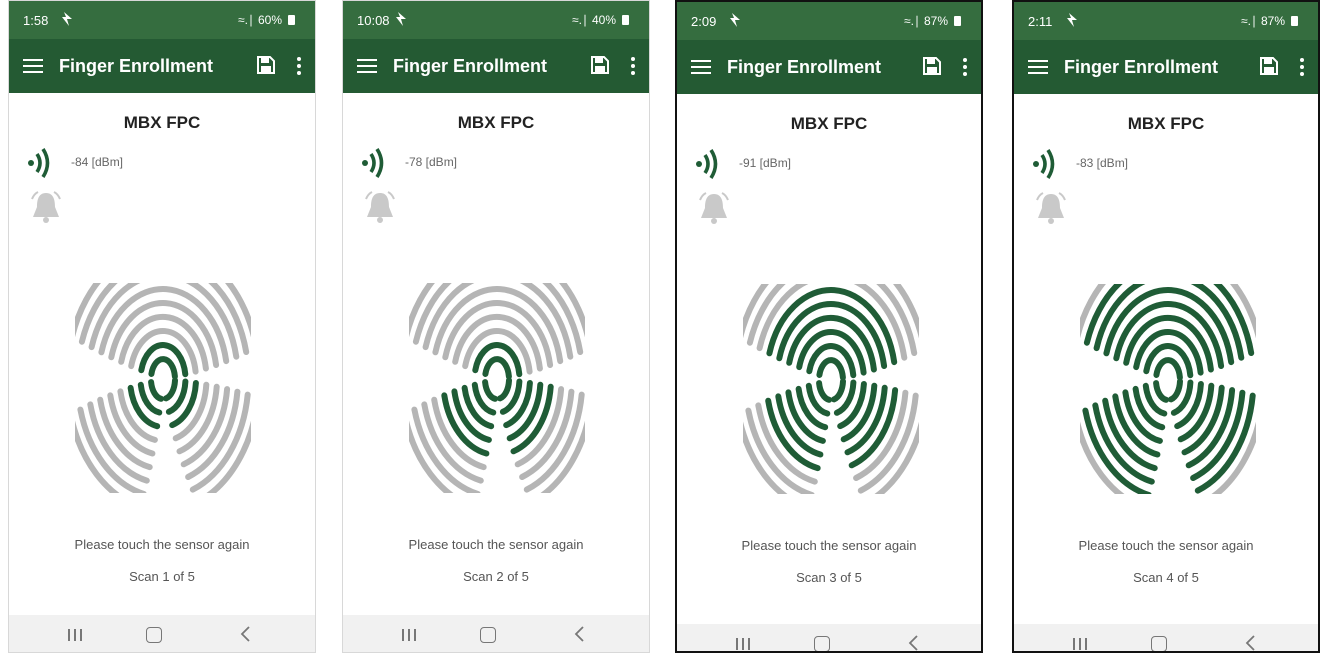  Describe the element at coordinates (162, 576) in the screenshot. I see `scan-progress-text: Scan 1 of 5` at that location.